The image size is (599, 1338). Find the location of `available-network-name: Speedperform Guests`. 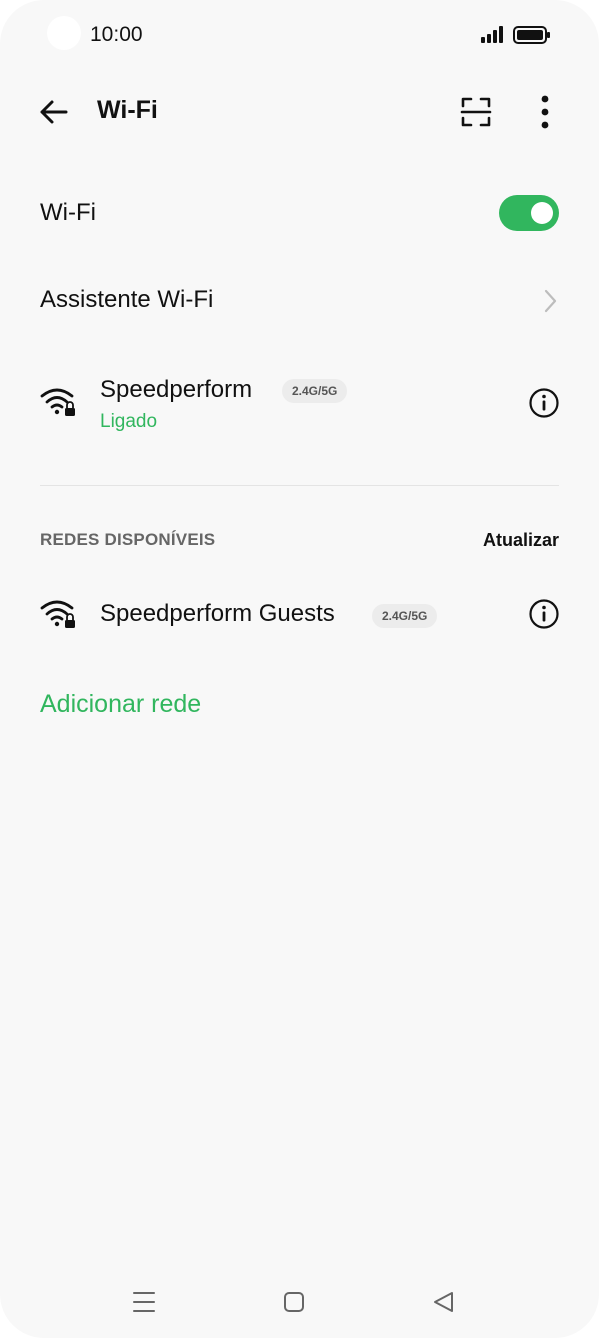

available-network-name: Speedperform Guests is located at coordinates (217, 613).